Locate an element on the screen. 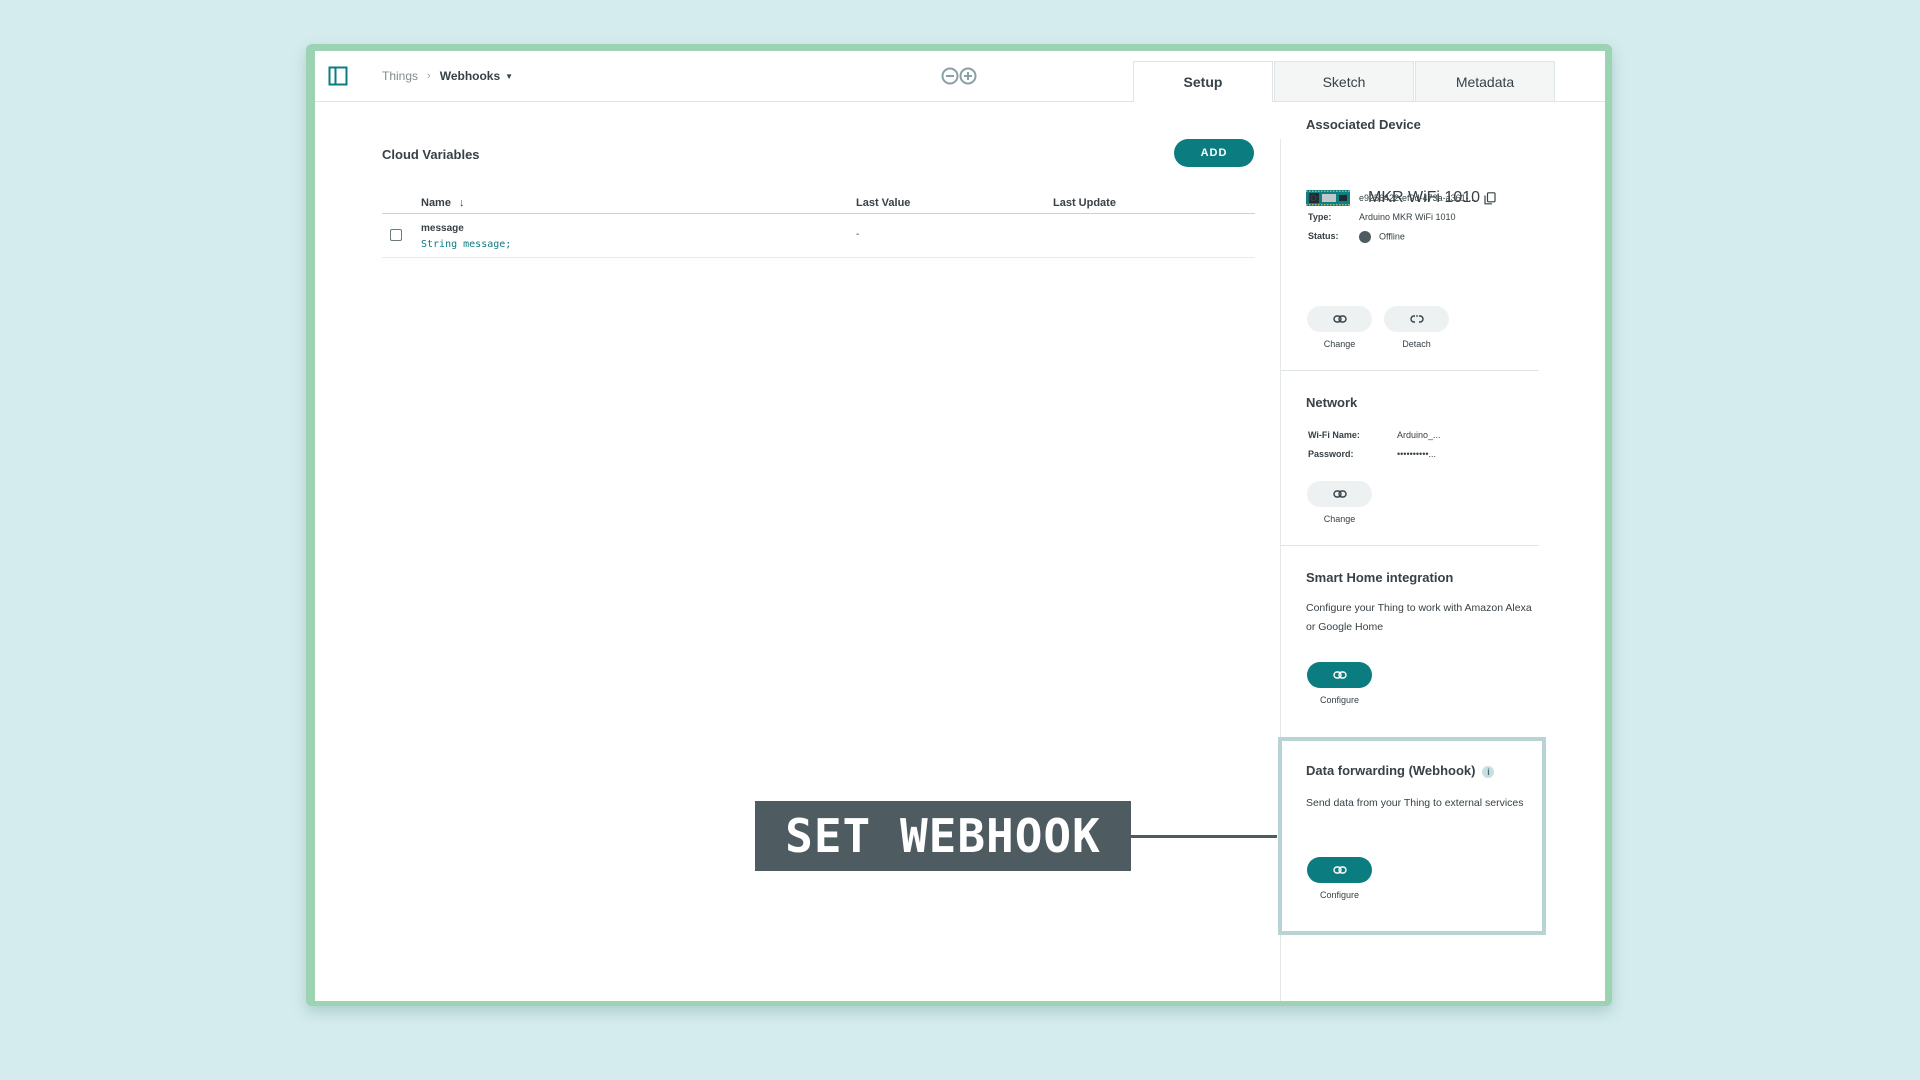 Image resolution: width=1920 pixels, height=1080 pixels. associated-device-title: Associated Device is located at coordinates (1363, 124).